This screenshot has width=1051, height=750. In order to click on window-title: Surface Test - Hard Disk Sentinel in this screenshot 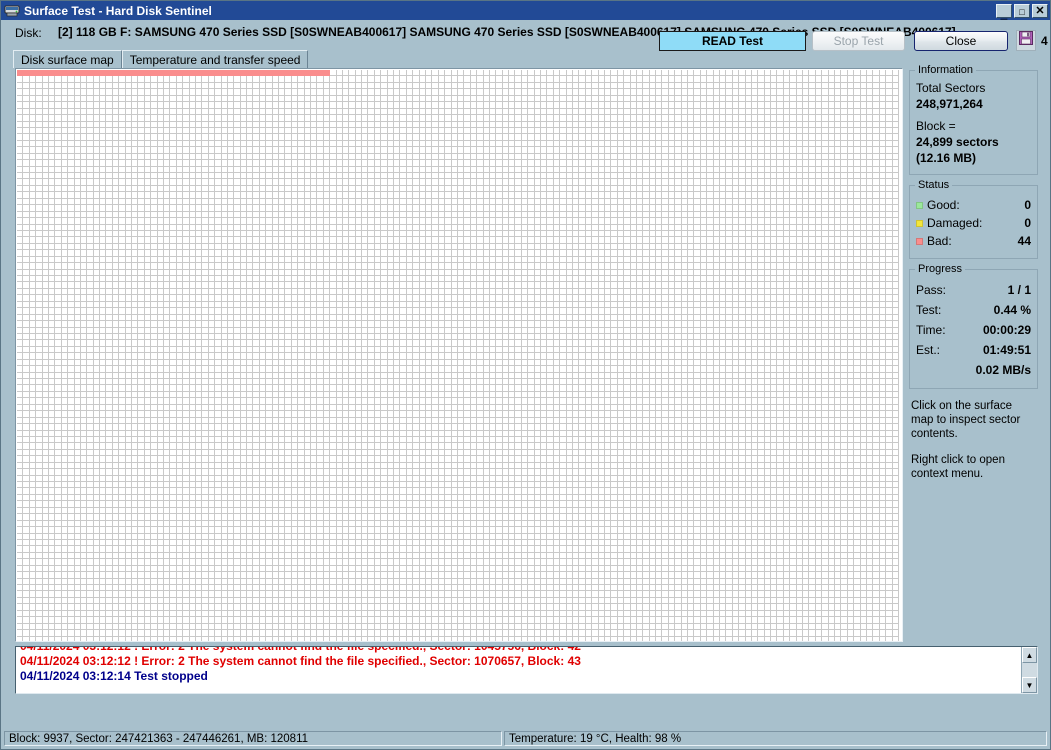, I will do `click(118, 10)`.